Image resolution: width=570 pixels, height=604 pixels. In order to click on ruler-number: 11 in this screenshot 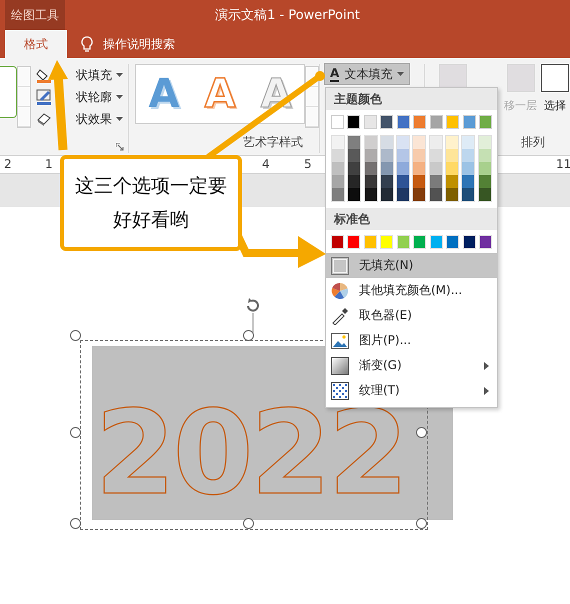, I will do `click(563, 164)`.